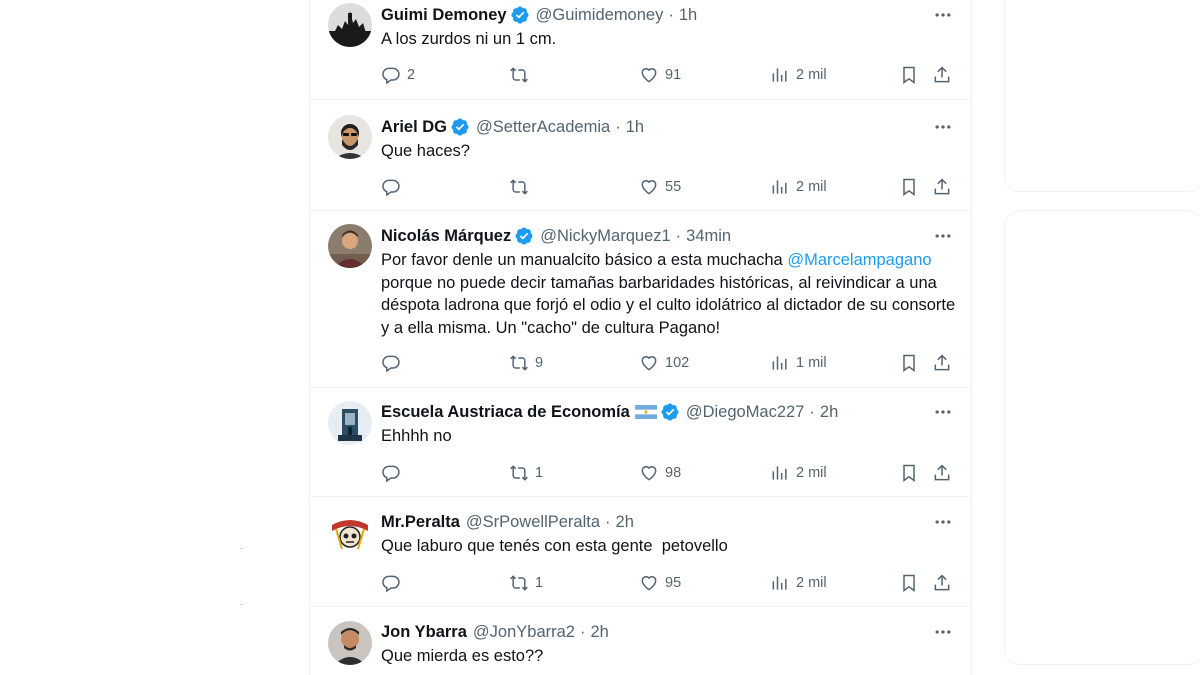 The image size is (1200, 675). What do you see at coordinates (660, 75) in the screenshot?
I see `like-button: 91` at bounding box center [660, 75].